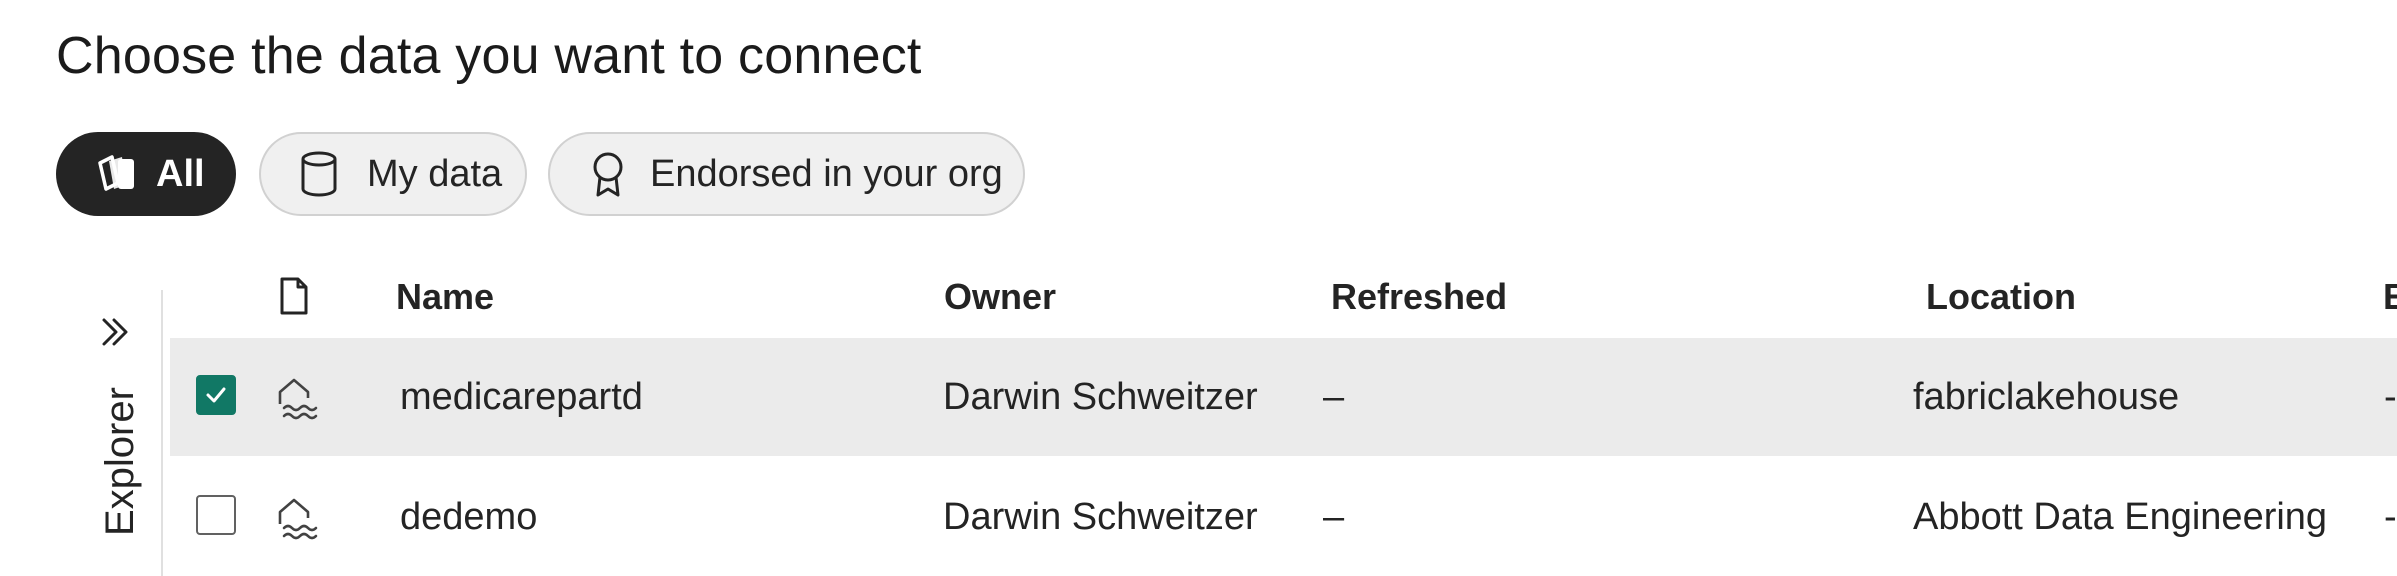 The image size is (2397, 576). Describe the element at coordinates (146, 174) in the screenshot. I see `filter-all-button: All` at that location.